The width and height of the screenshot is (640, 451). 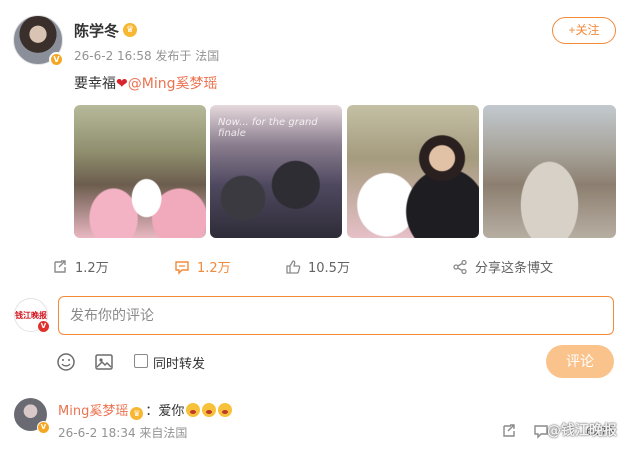 What do you see at coordinates (214, 268) in the screenshot?
I see `comment-count: 1.2万` at bounding box center [214, 268].